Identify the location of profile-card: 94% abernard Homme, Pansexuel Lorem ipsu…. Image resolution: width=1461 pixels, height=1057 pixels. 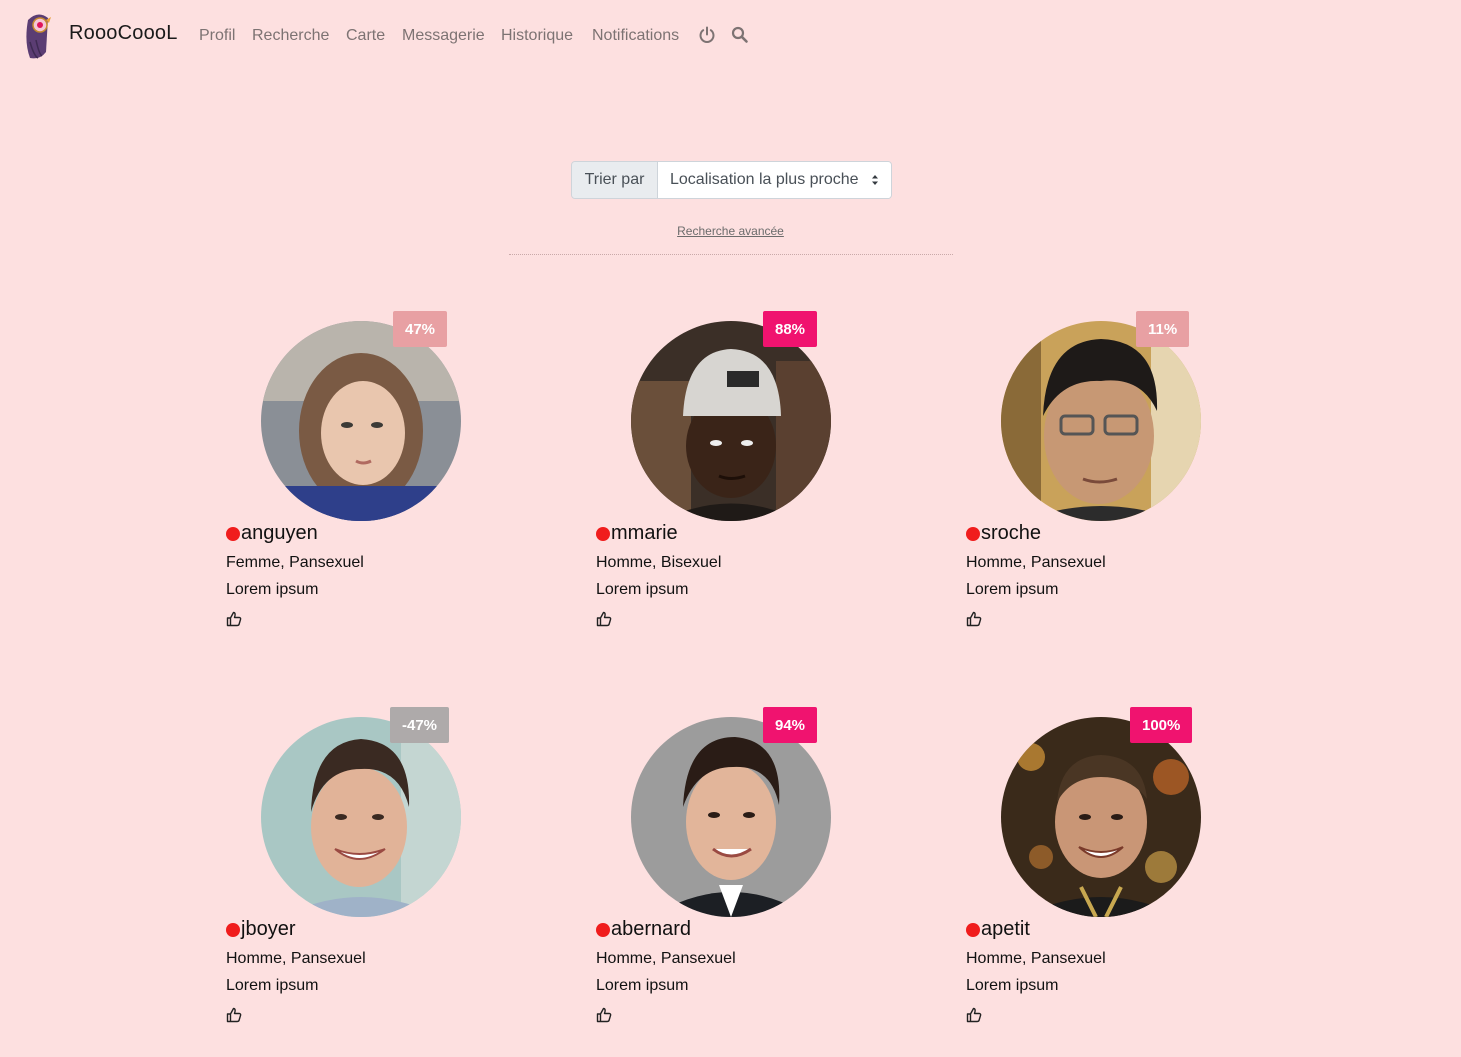
(746, 882).